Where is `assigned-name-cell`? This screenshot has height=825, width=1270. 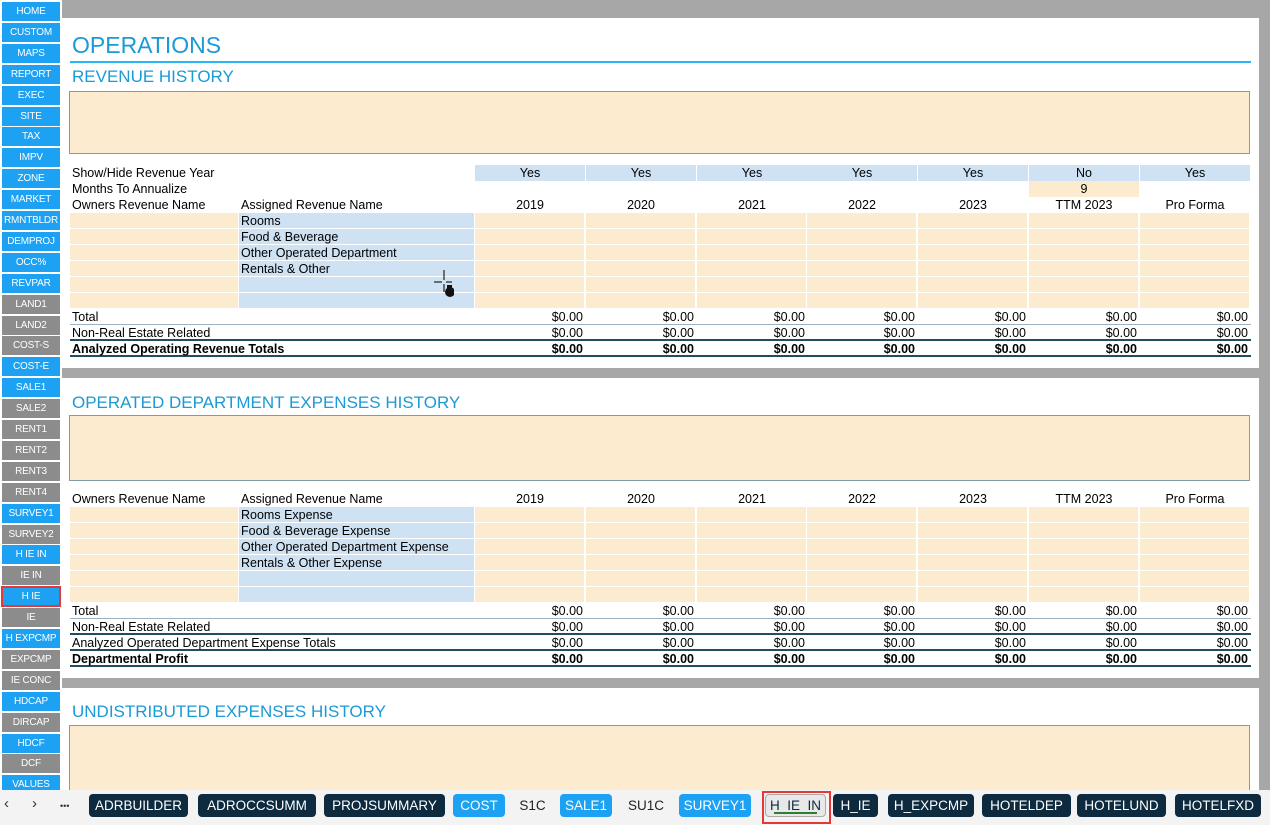 assigned-name-cell is located at coordinates (356, 579).